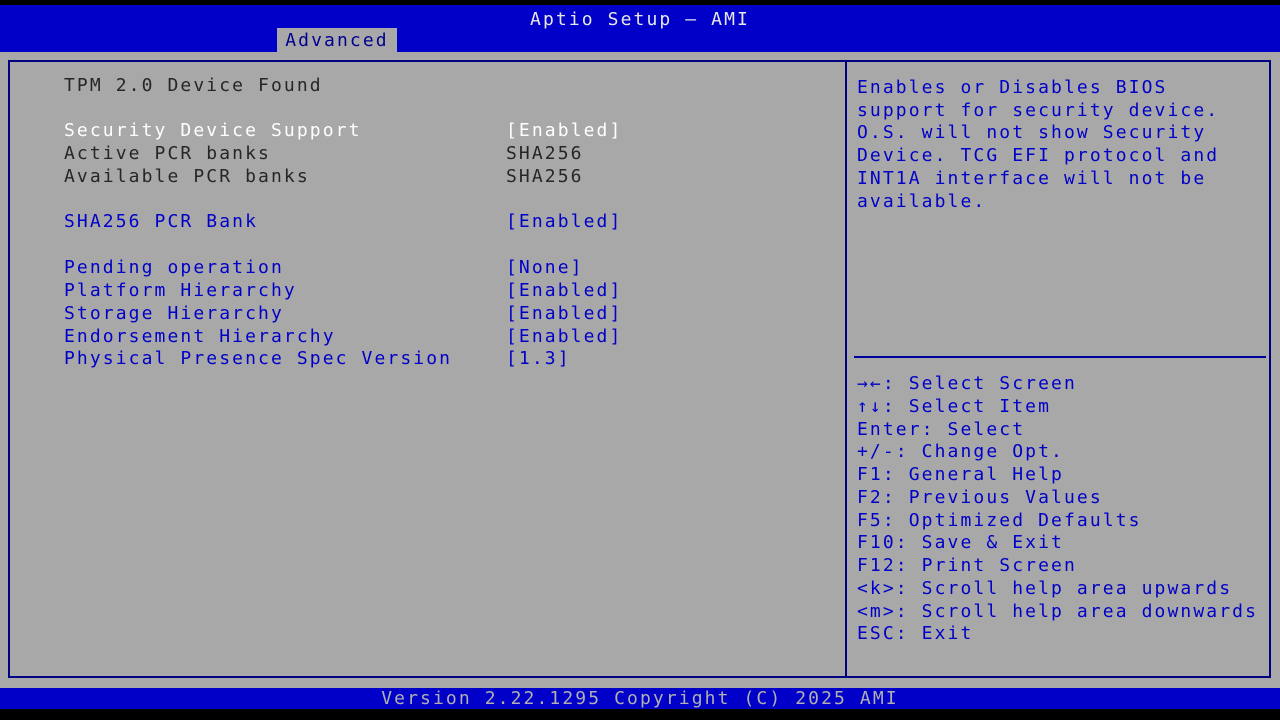 This screenshot has height=720, width=1280. What do you see at coordinates (1060, 357) in the screenshot?
I see `help-divider` at bounding box center [1060, 357].